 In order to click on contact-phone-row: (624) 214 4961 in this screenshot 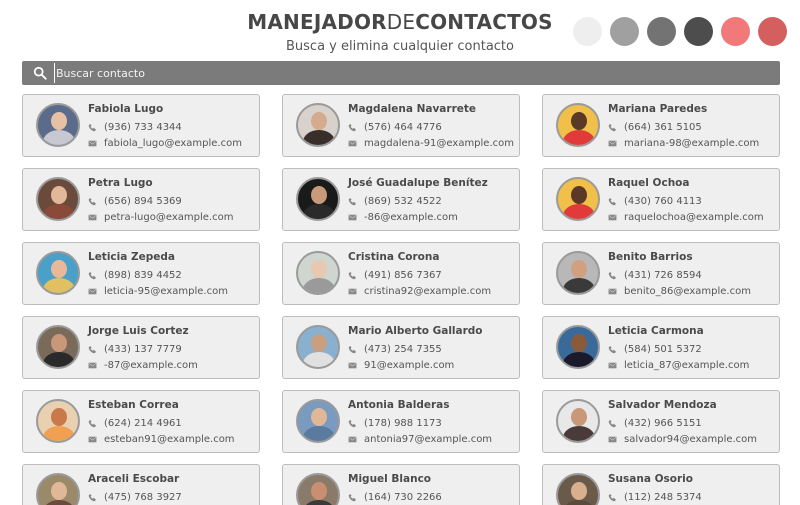, I will do `click(135, 423)`.